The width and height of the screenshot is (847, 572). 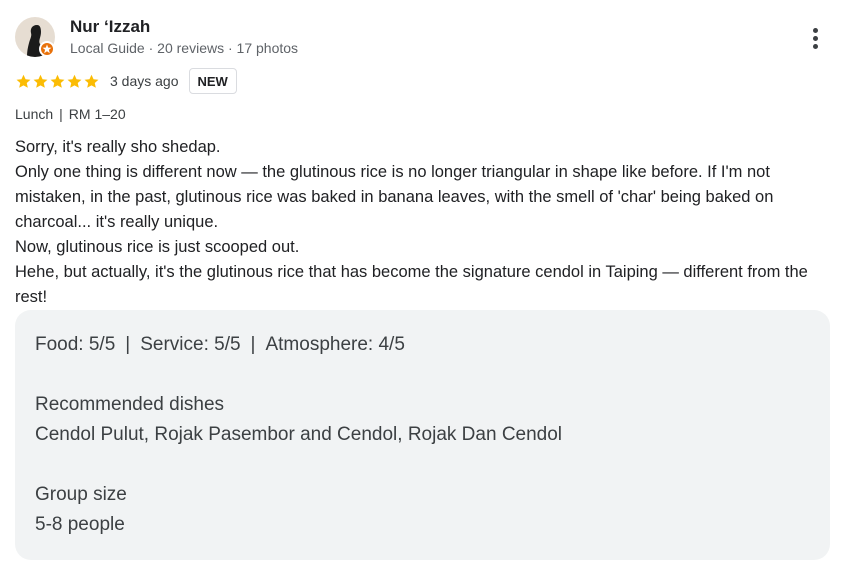 What do you see at coordinates (815, 39) in the screenshot?
I see `more-options-button` at bounding box center [815, 39].